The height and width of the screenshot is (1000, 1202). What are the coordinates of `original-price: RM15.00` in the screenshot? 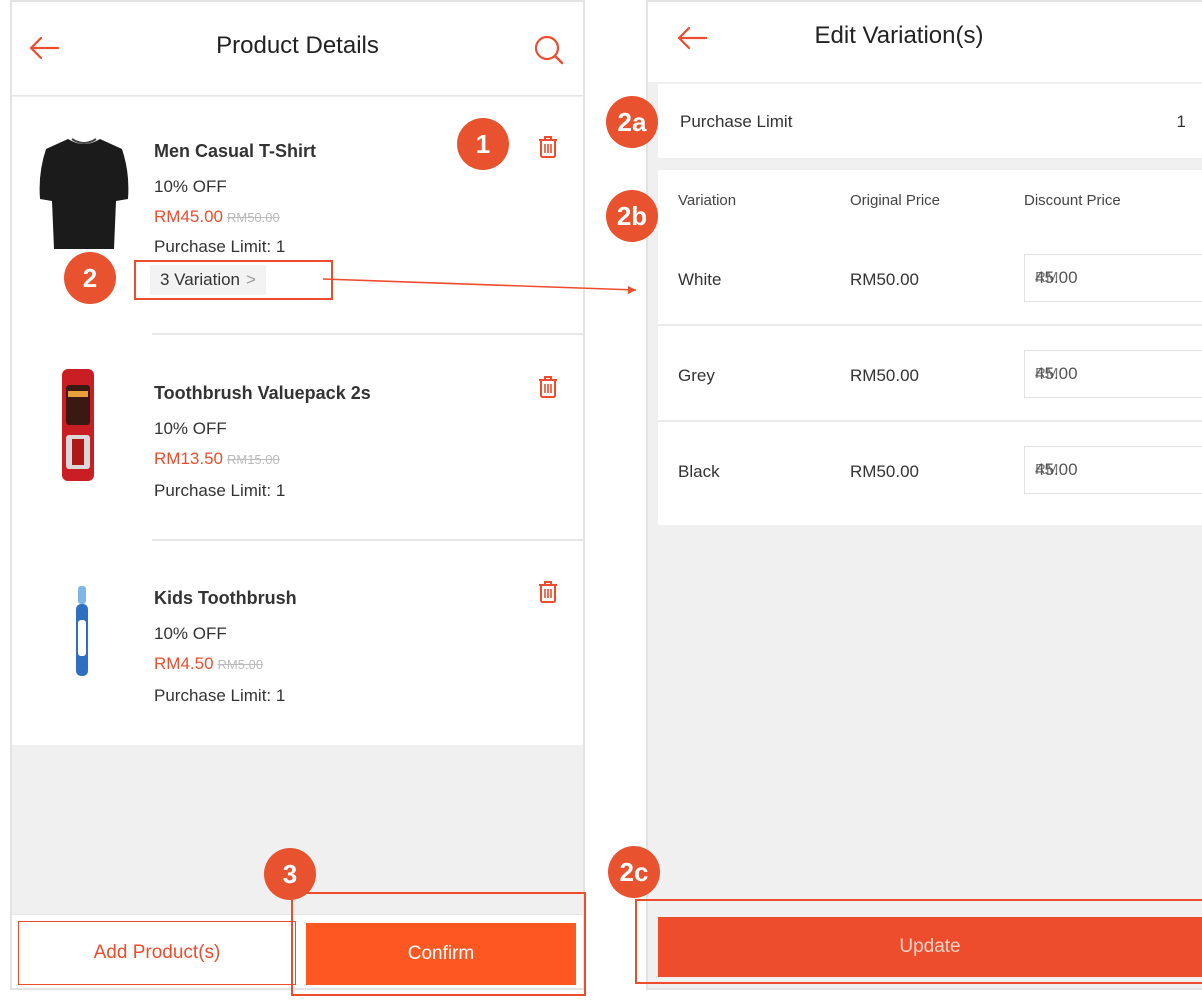 It's located at (253, 459).